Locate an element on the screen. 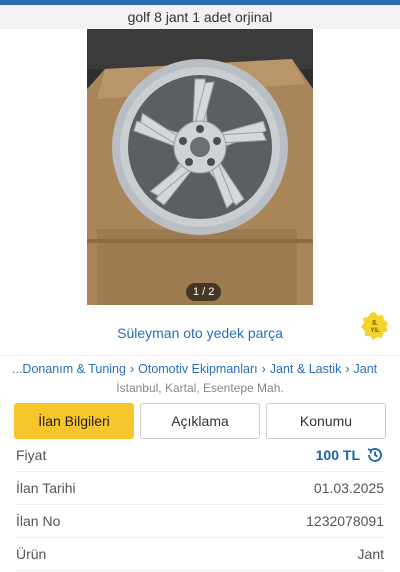 Image resolution: width=400 pixels, height=572 pixels. detail-label: Ürün is located at coordinates (31, 554).